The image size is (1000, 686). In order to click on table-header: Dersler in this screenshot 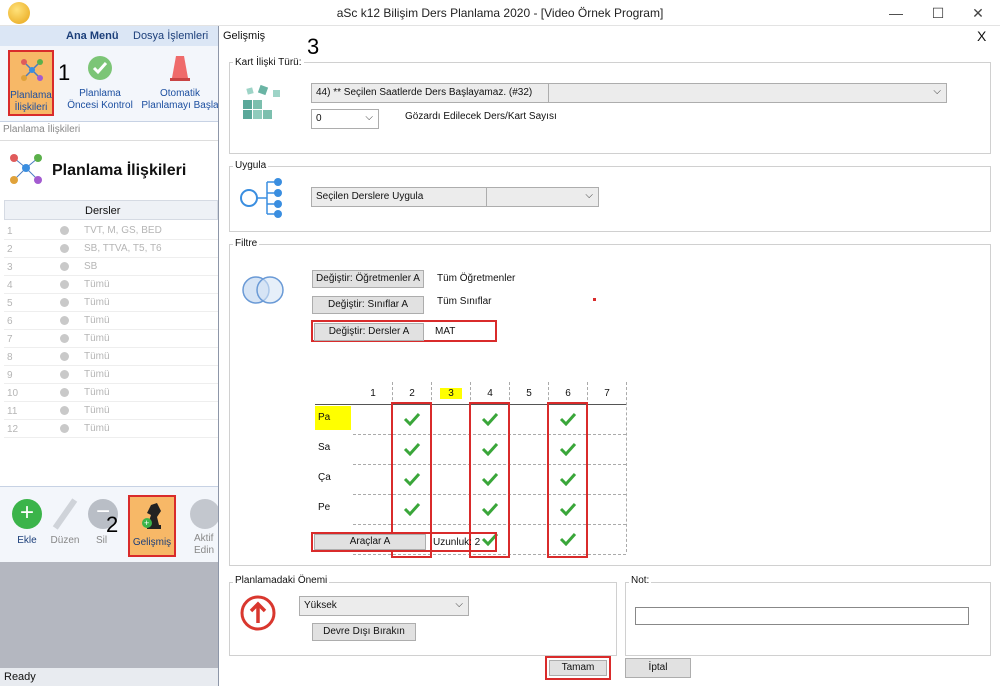, I will do `click(111, 210)`.